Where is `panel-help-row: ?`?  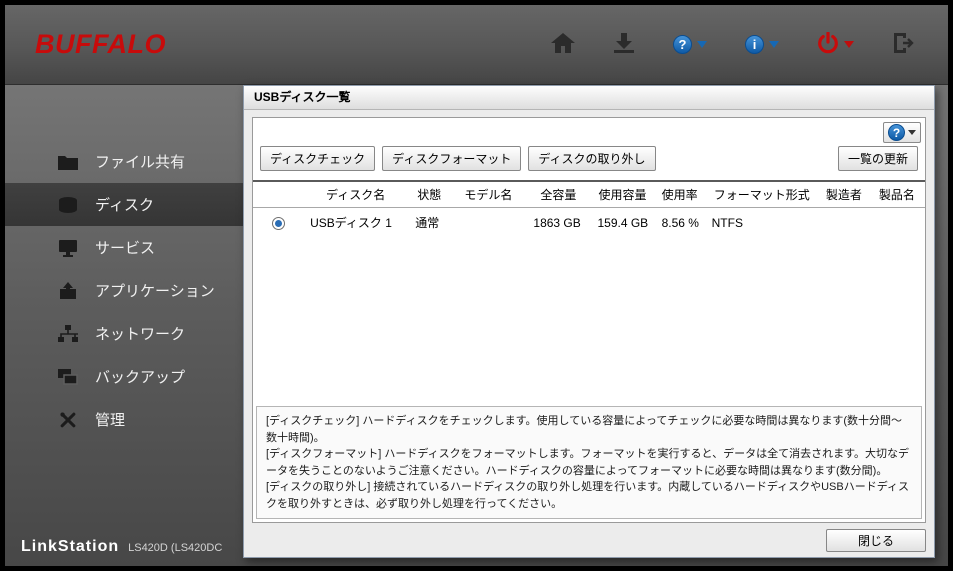 panel-help-row: ? is located at coordinates (589, 131).